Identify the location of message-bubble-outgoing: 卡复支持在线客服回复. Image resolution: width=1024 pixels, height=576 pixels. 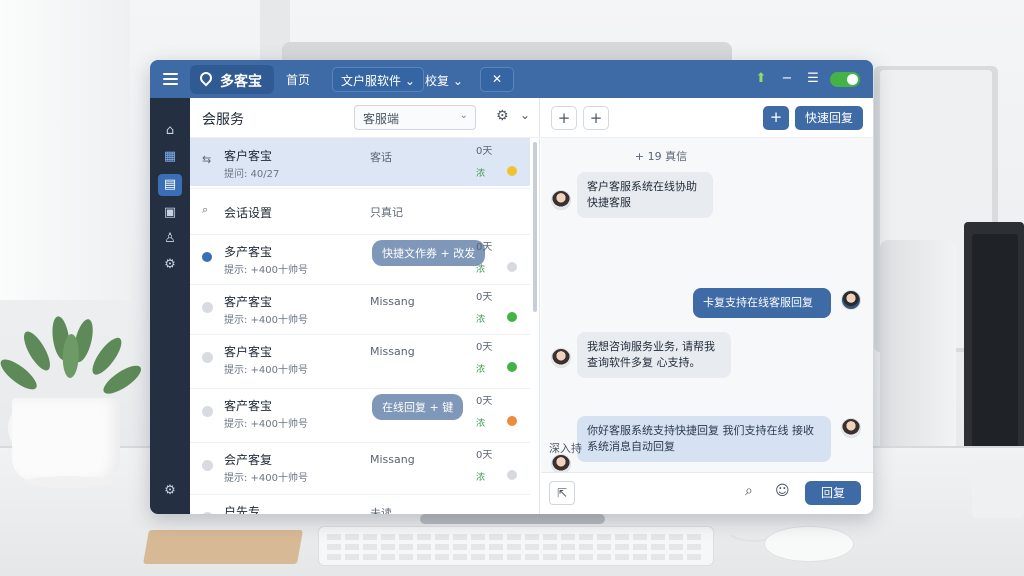
(762, 303).